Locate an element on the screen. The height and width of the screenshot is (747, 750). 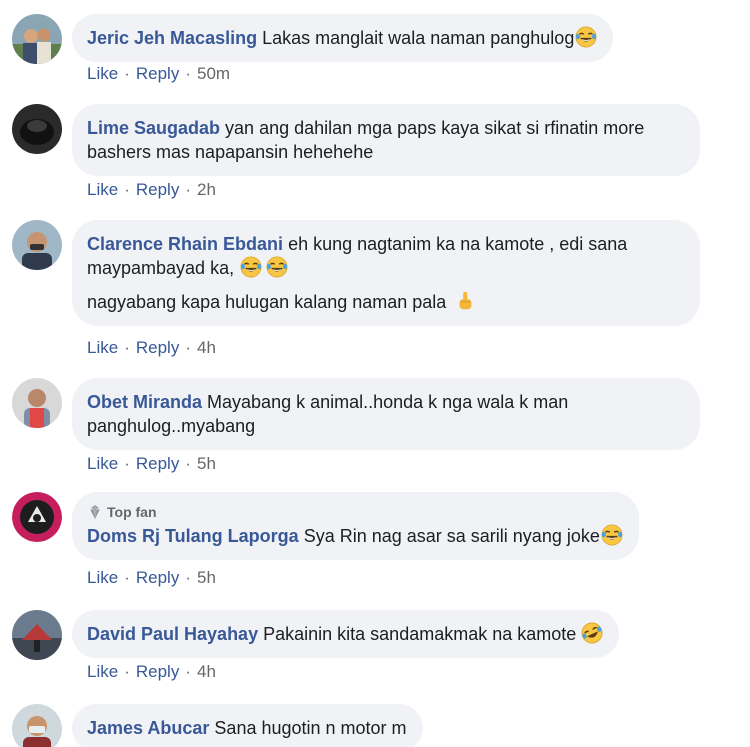
rofl-emoji is located at coordinates (592, 633).